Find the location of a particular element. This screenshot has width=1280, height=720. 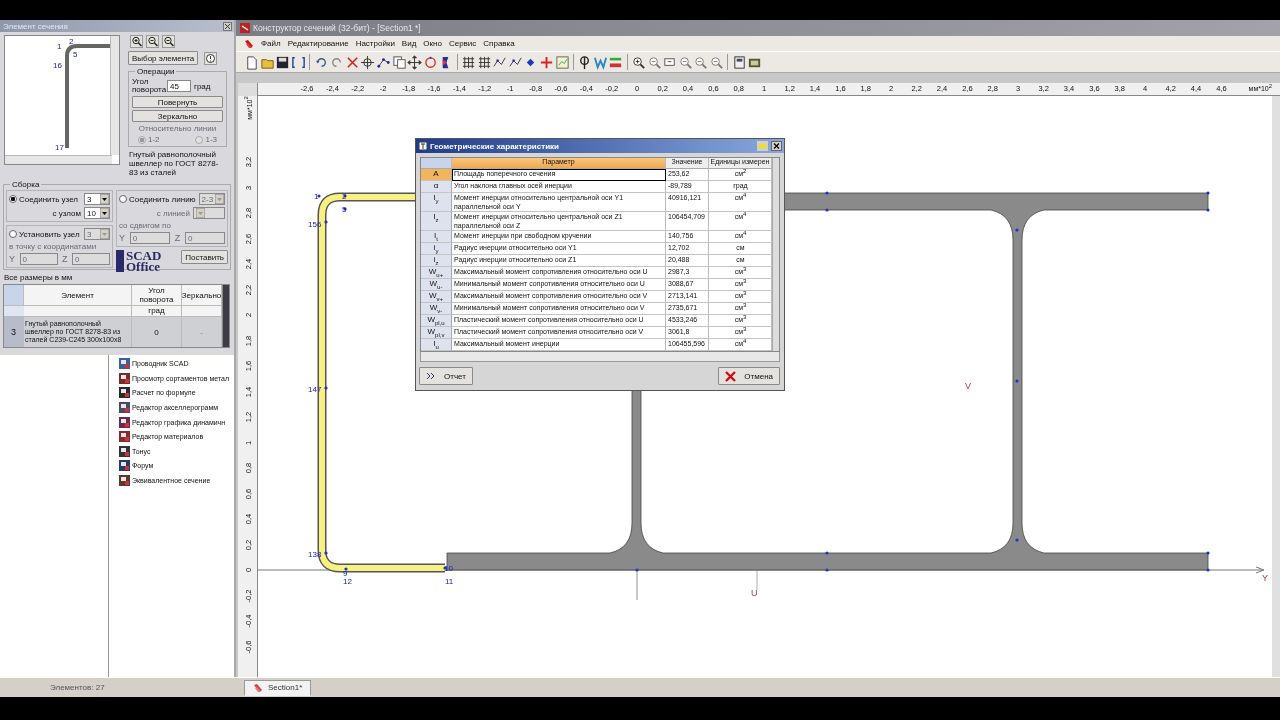

node-label: 9 is located at coordinates (345, 573).